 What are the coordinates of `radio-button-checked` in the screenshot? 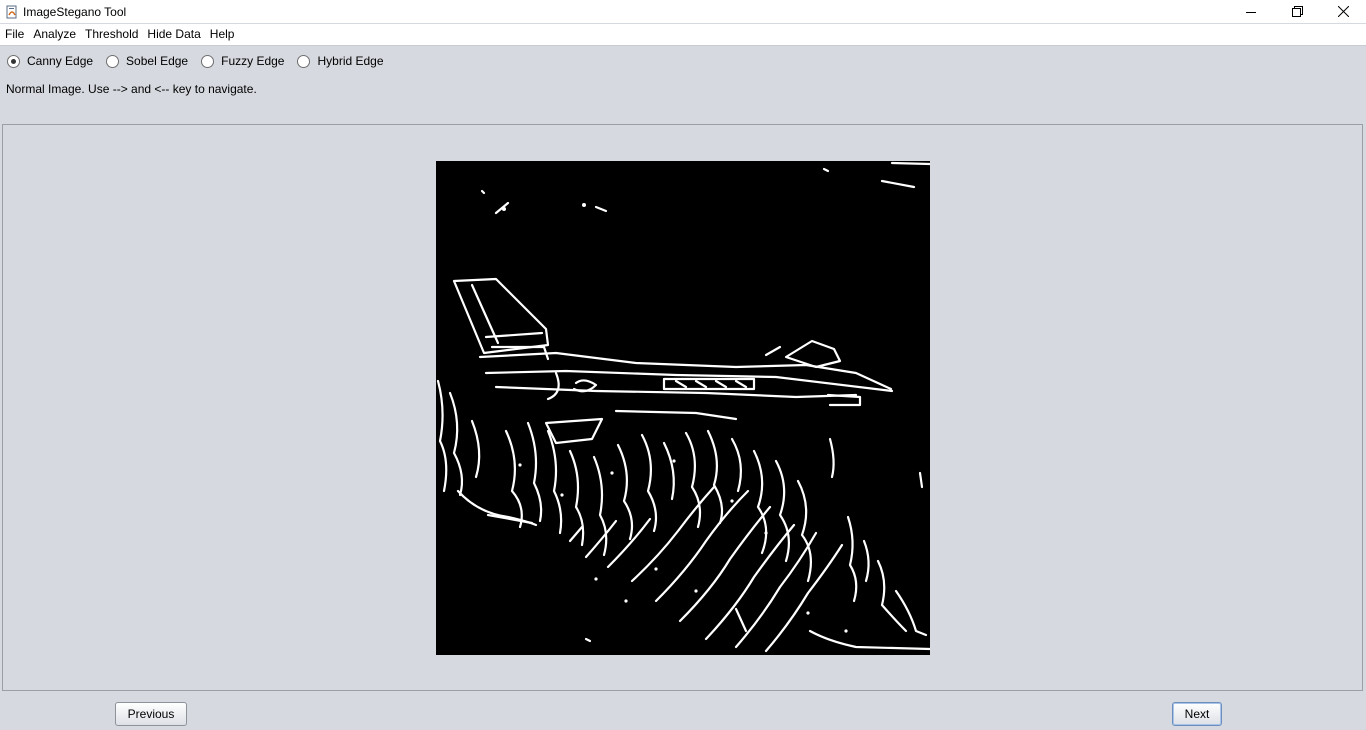 It's located at (13, 61).